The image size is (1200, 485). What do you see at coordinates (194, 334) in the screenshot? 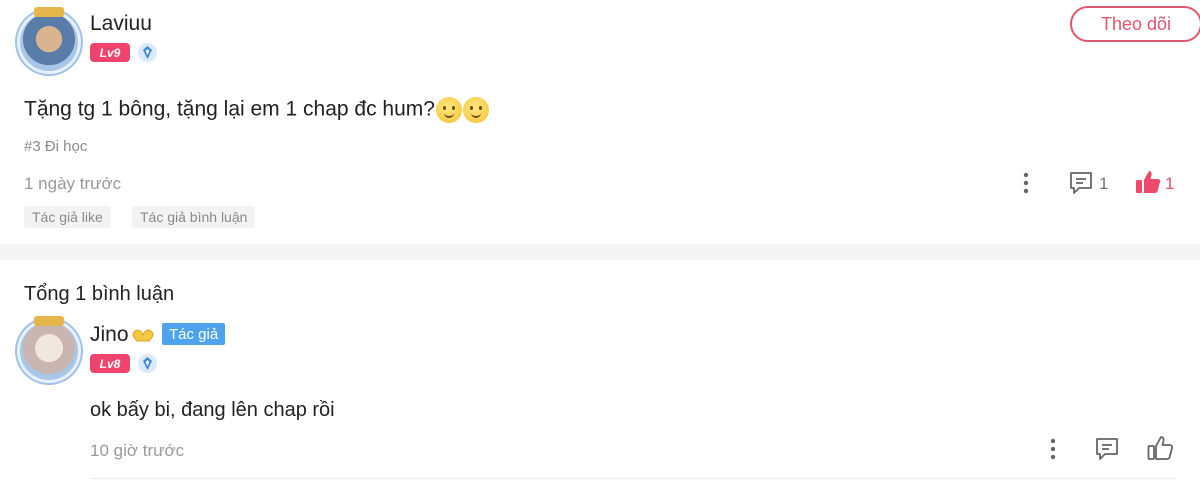
I see `author-badge: Tác giả` at bounding box center [194, 334].